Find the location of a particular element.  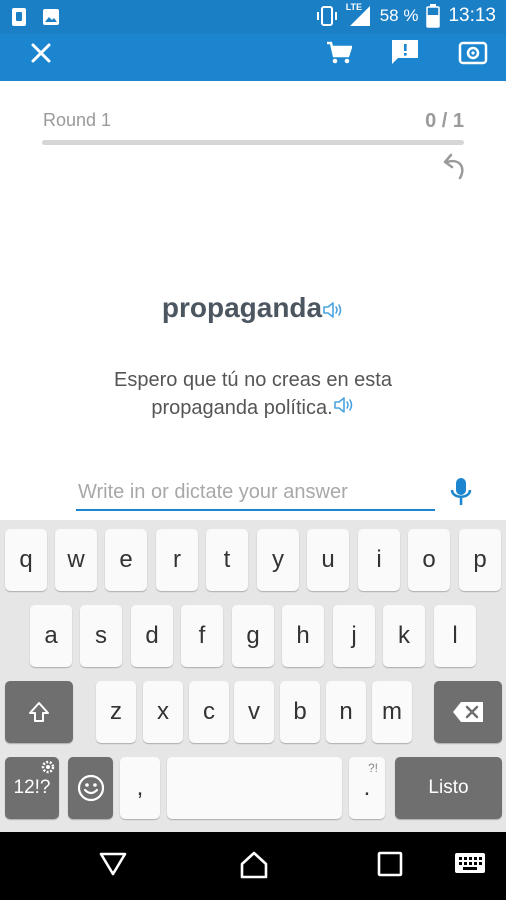

key-label: o is located at coordinates (429, 559).